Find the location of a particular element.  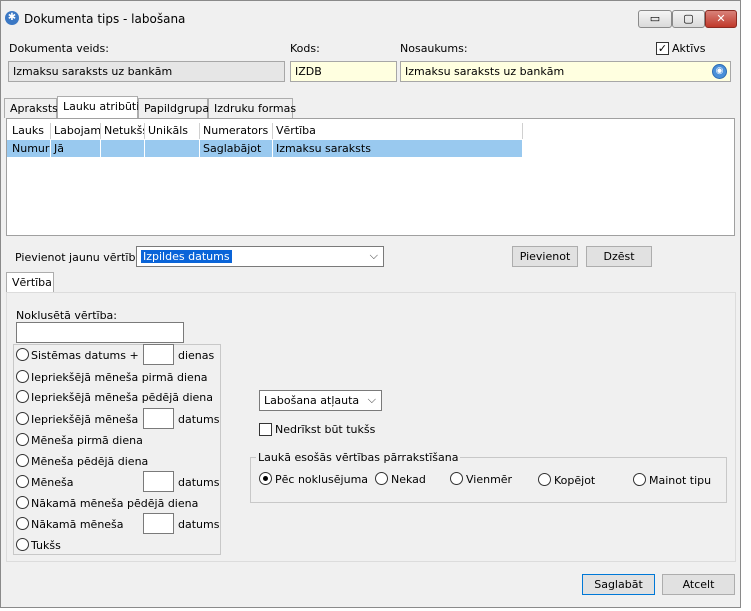

radio-next-month-date is located at coordinates (22, 523).